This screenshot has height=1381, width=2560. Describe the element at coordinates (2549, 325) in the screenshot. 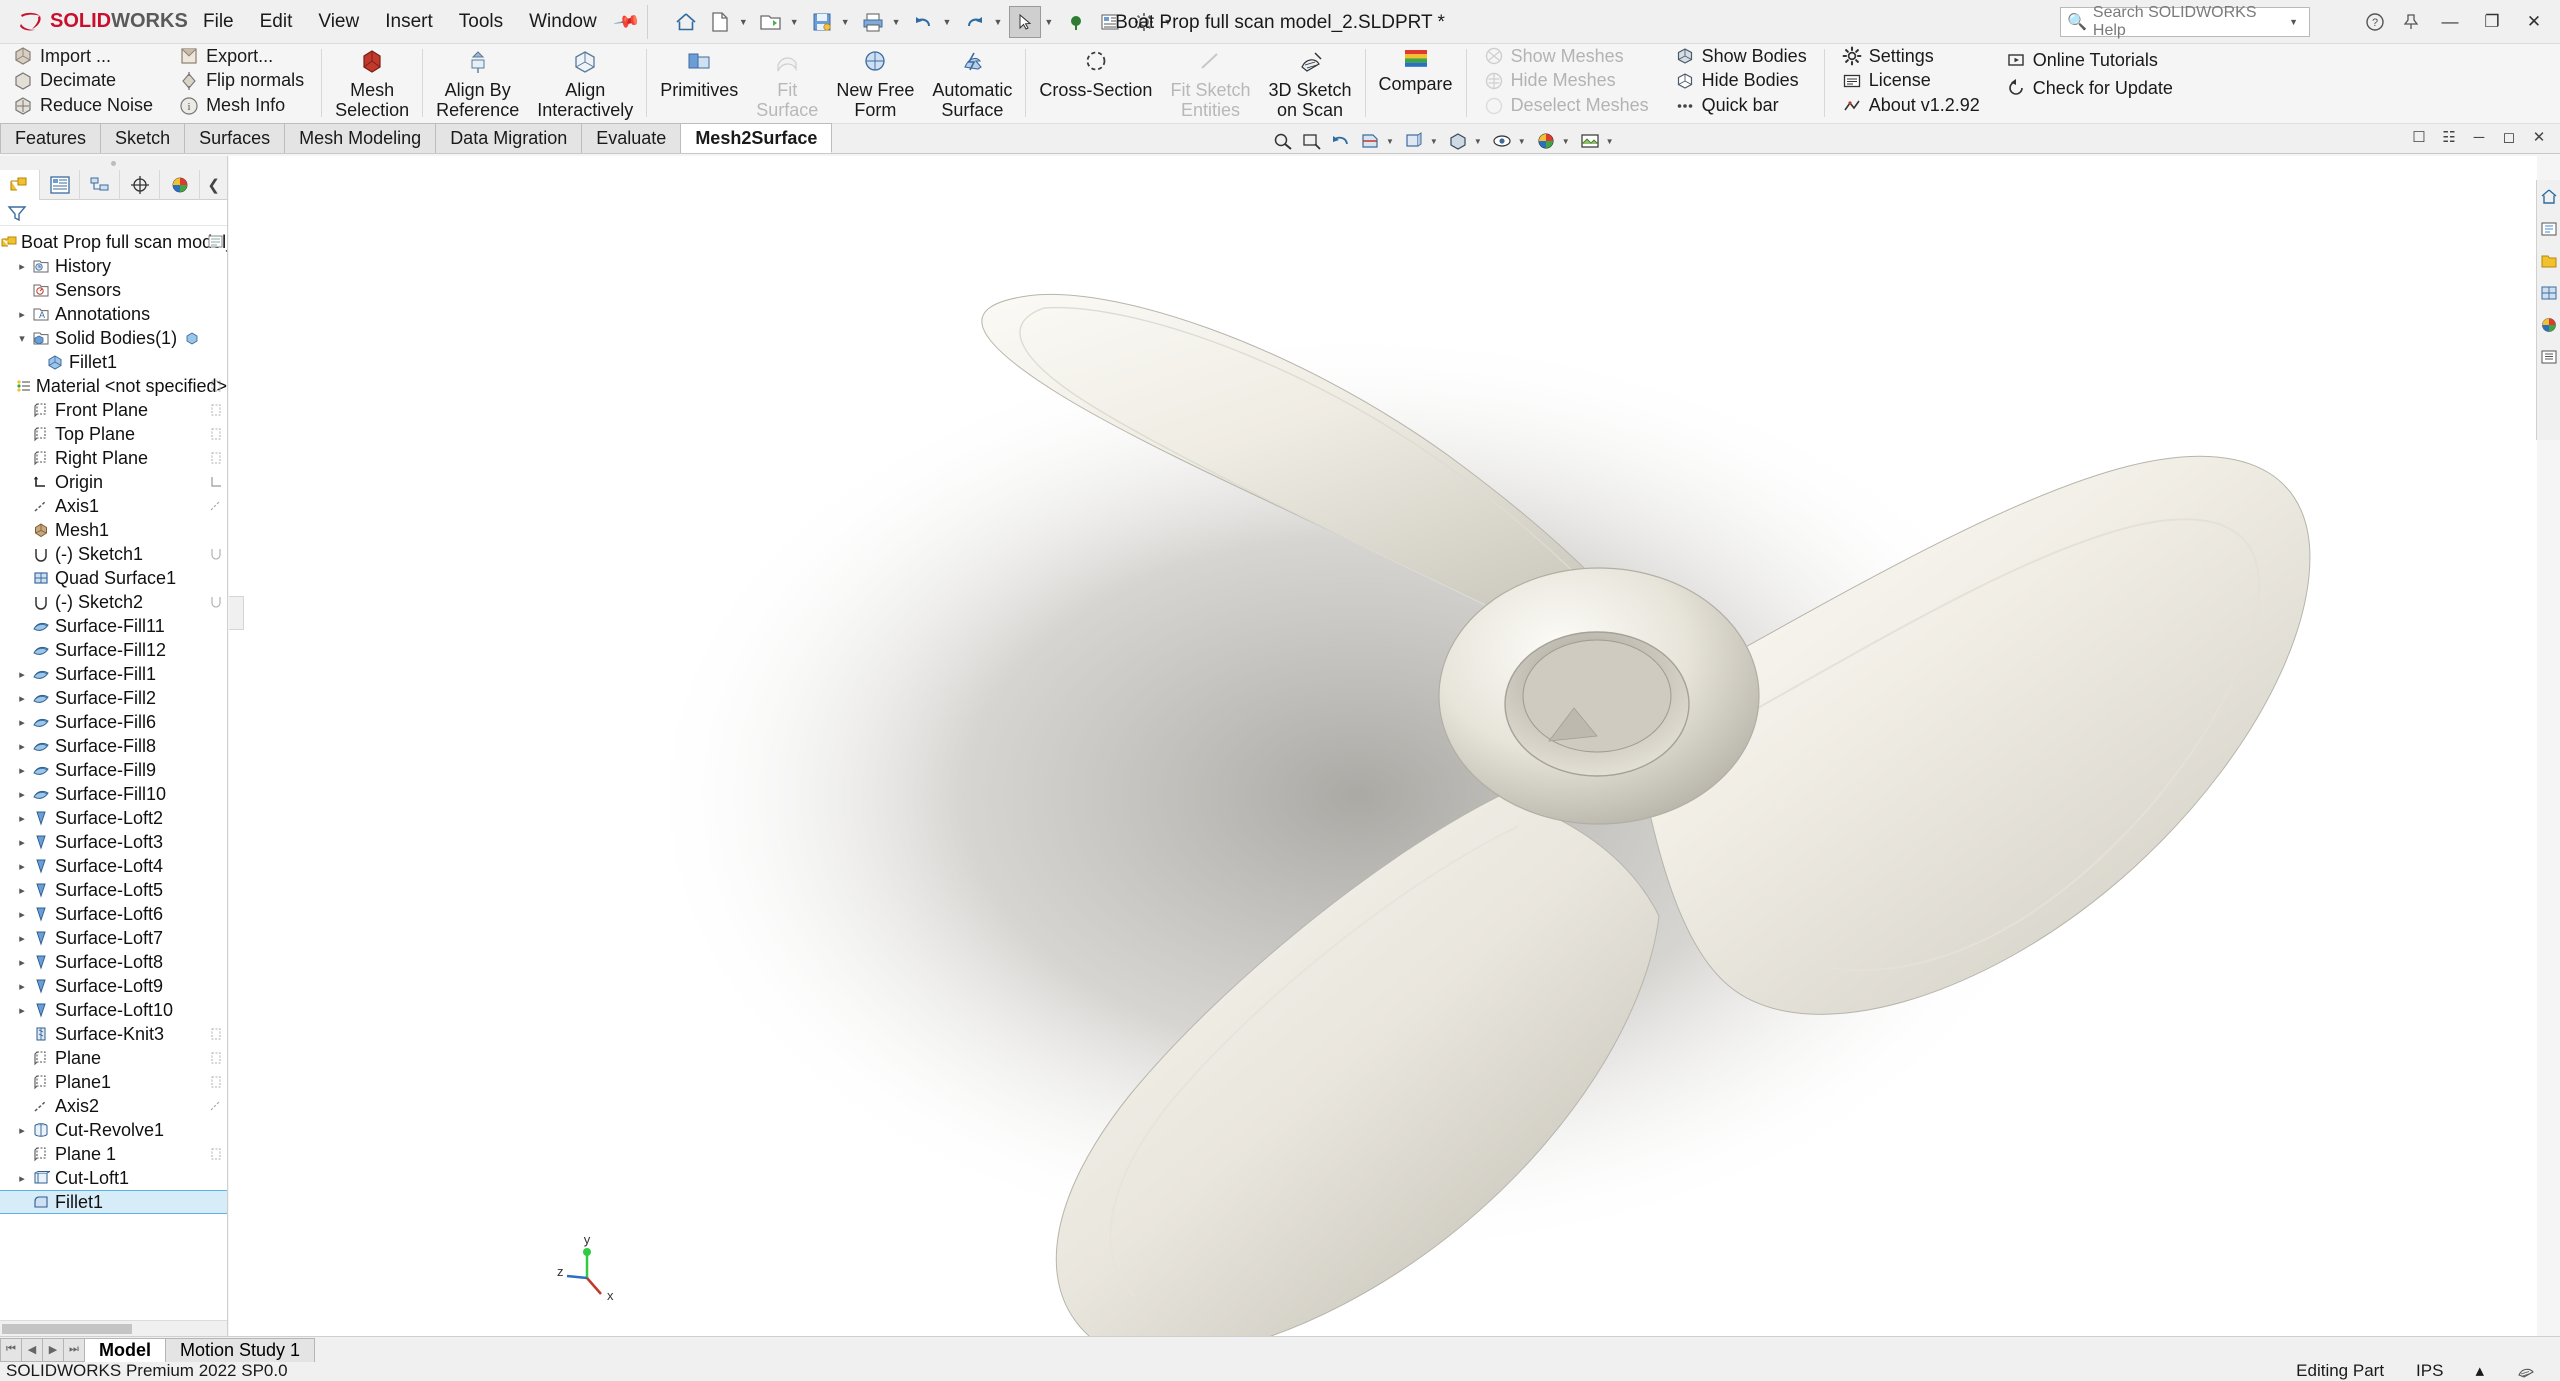

I see `appearances-scenes-icon` at that location.